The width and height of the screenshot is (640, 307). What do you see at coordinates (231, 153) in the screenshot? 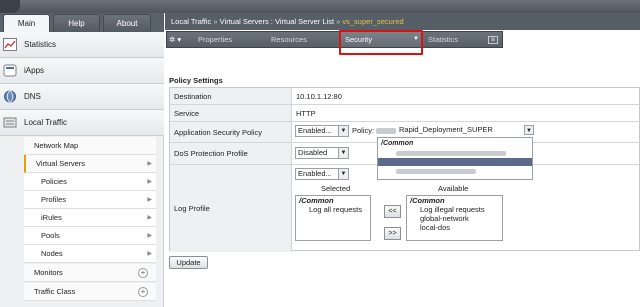
I see `row-label: DoS Protection Profile` at bounding box center [231, 153].